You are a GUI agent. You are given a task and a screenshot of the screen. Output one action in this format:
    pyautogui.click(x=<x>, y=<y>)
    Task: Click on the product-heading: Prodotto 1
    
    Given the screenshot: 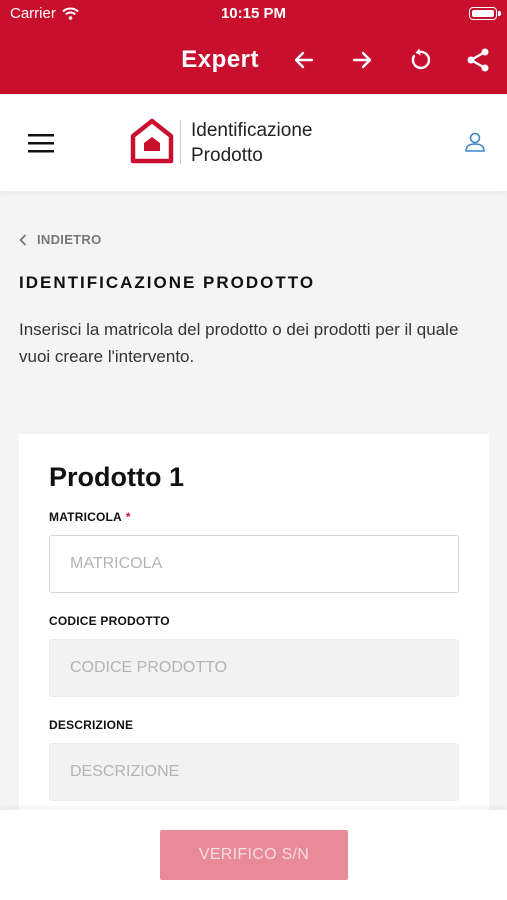 What is the action you would take?
    pyautogui.click(x=116, y=477)
    